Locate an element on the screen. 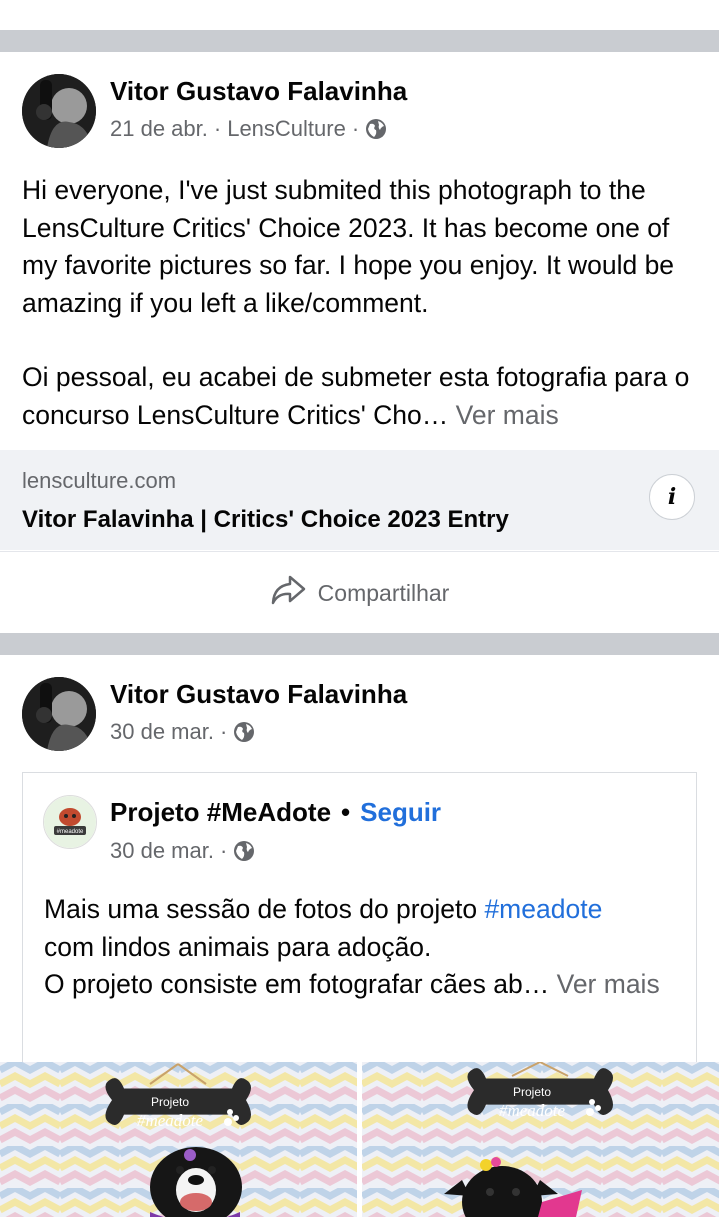 The image size is (719, 1217). post-meta: 21 de abr. · LensCulture · is located at coordinates (248, 129).